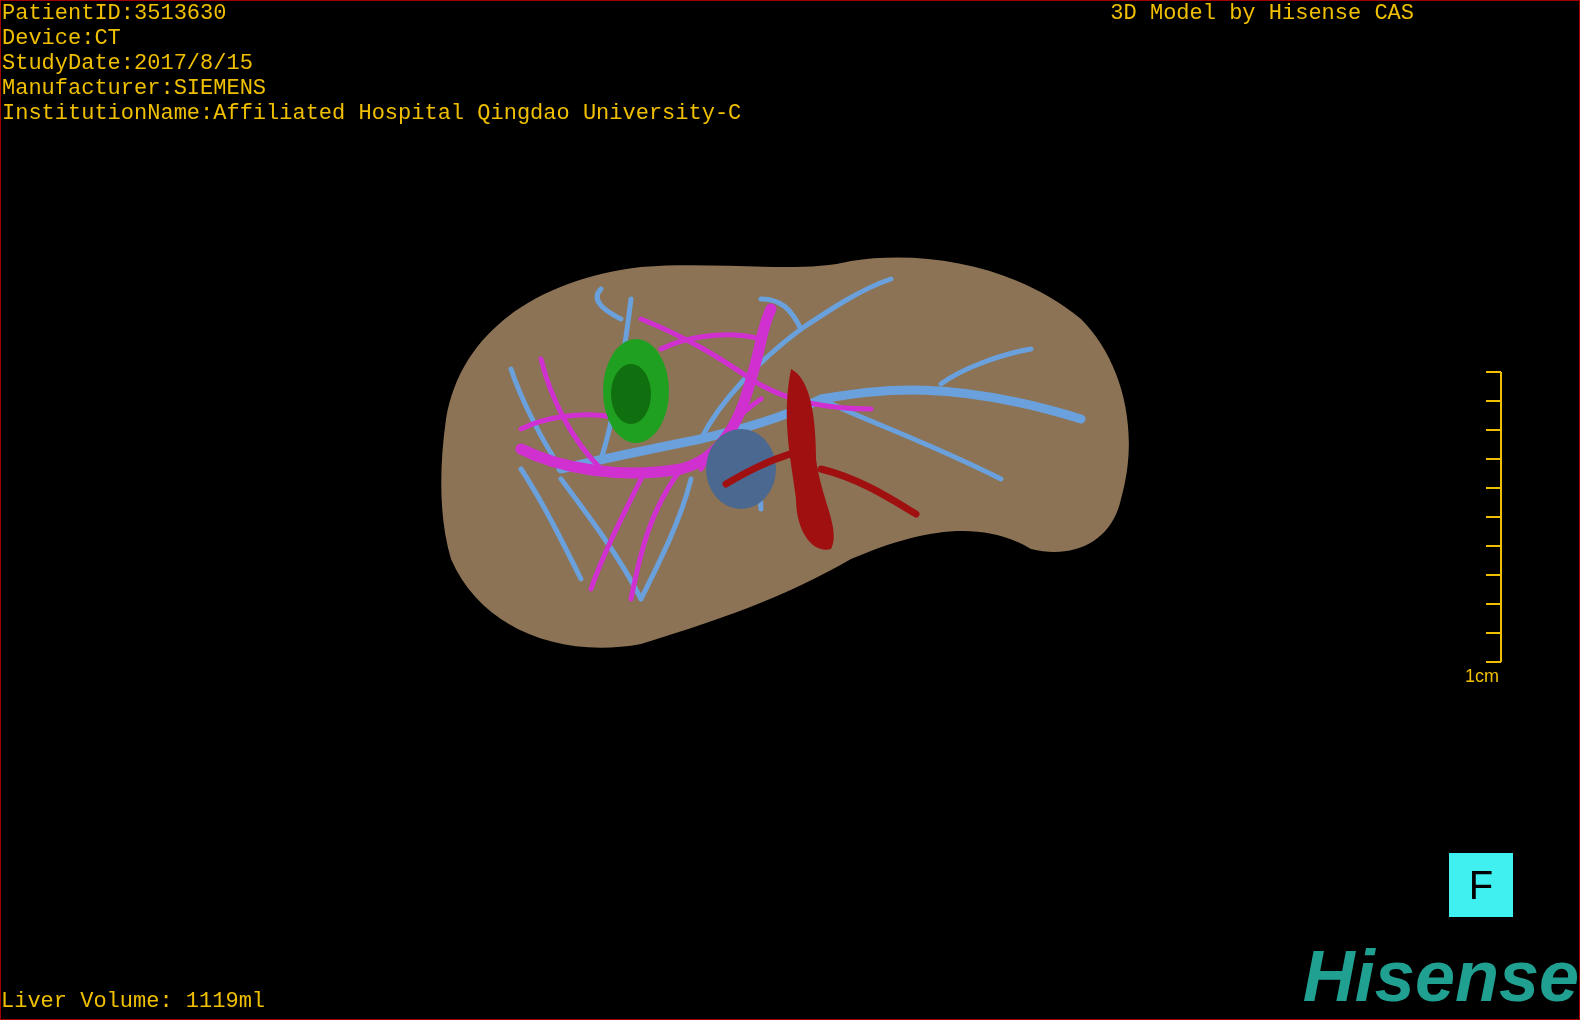 The height and width of the screenshot is (1020, 1580). Describe the element at coordinates (1481, 885) in the screenshot. I see `orientation-marker: F` at that location.